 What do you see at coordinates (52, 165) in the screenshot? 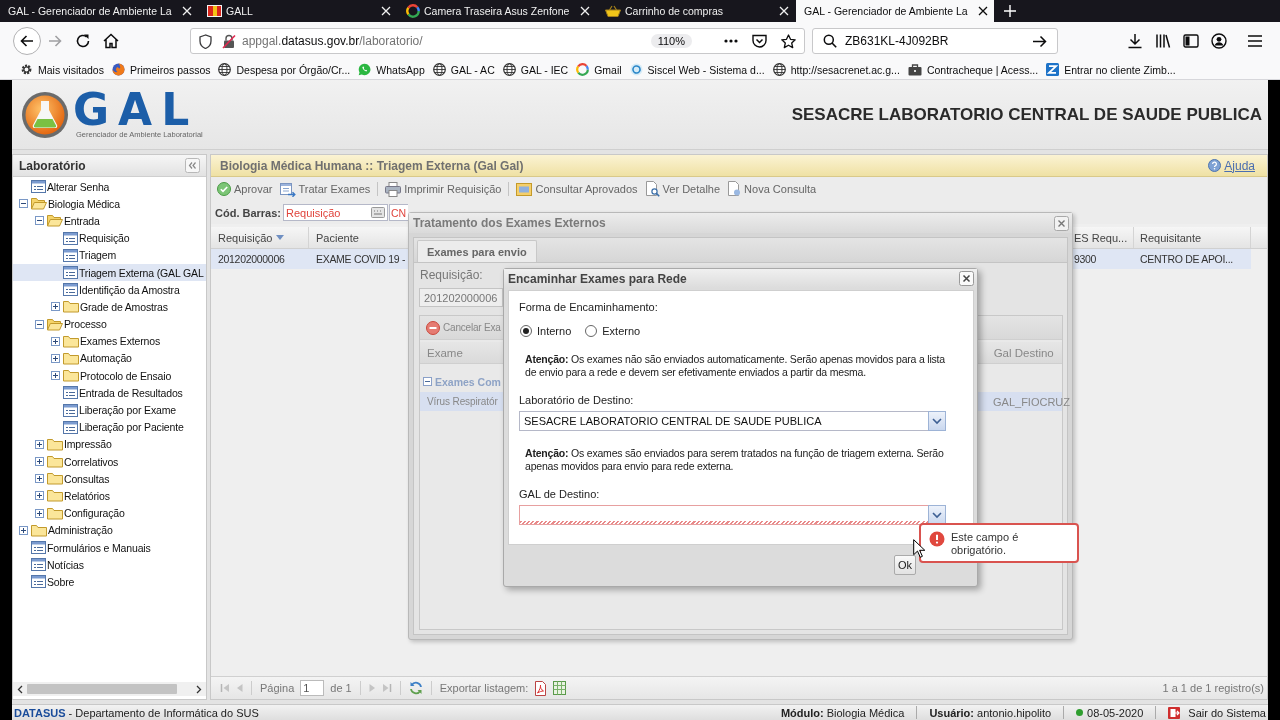
I see `sidebar-title: Laboratório` at bounding box center [52, 165].